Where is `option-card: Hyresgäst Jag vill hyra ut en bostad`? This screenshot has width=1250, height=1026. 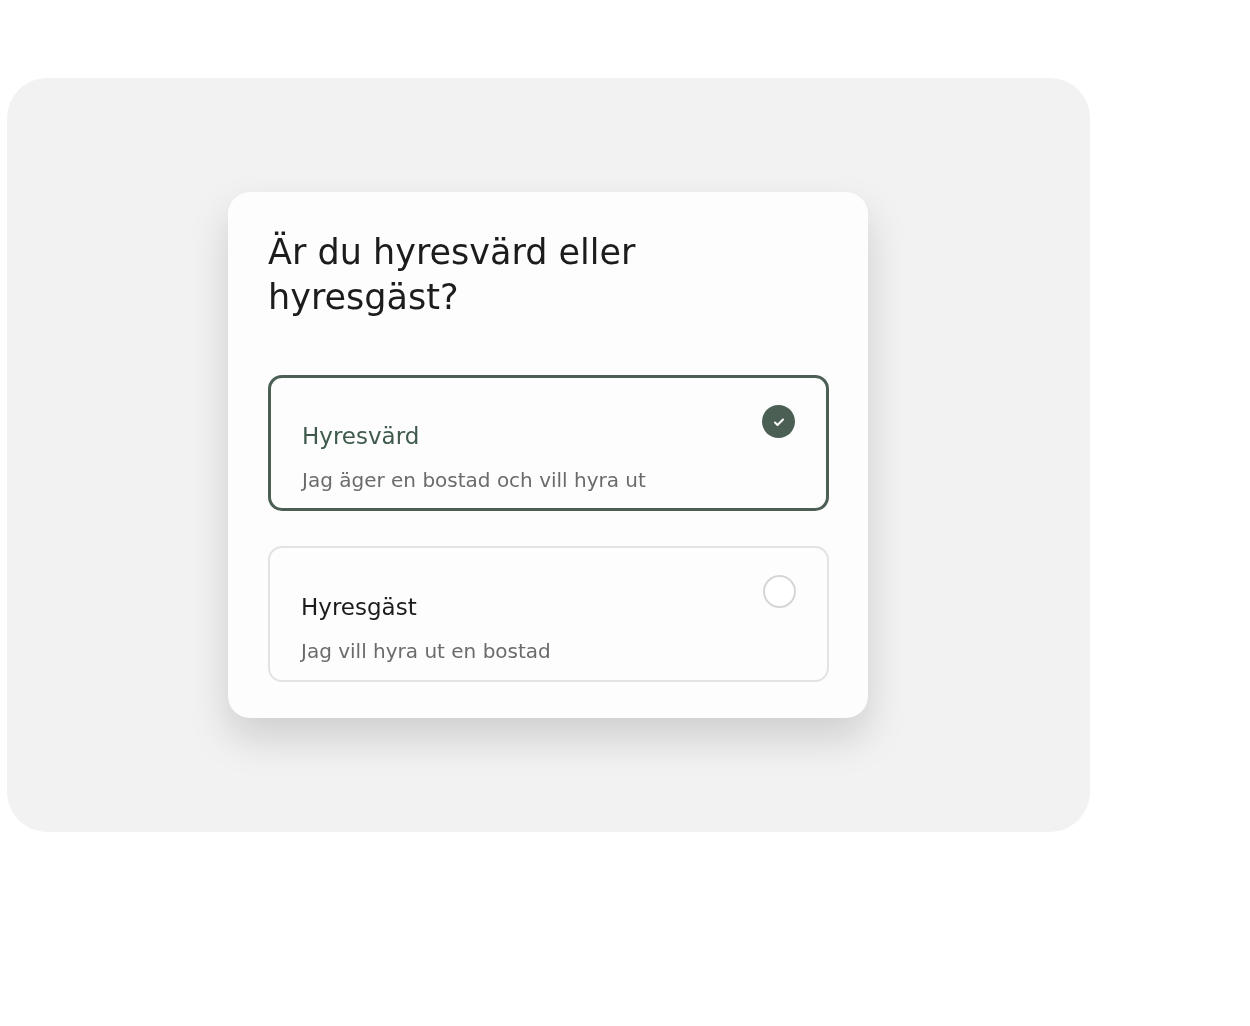
option-card: Hyresgäst Jag vill hyra ut en bostad is located at coordinates (548, 614).